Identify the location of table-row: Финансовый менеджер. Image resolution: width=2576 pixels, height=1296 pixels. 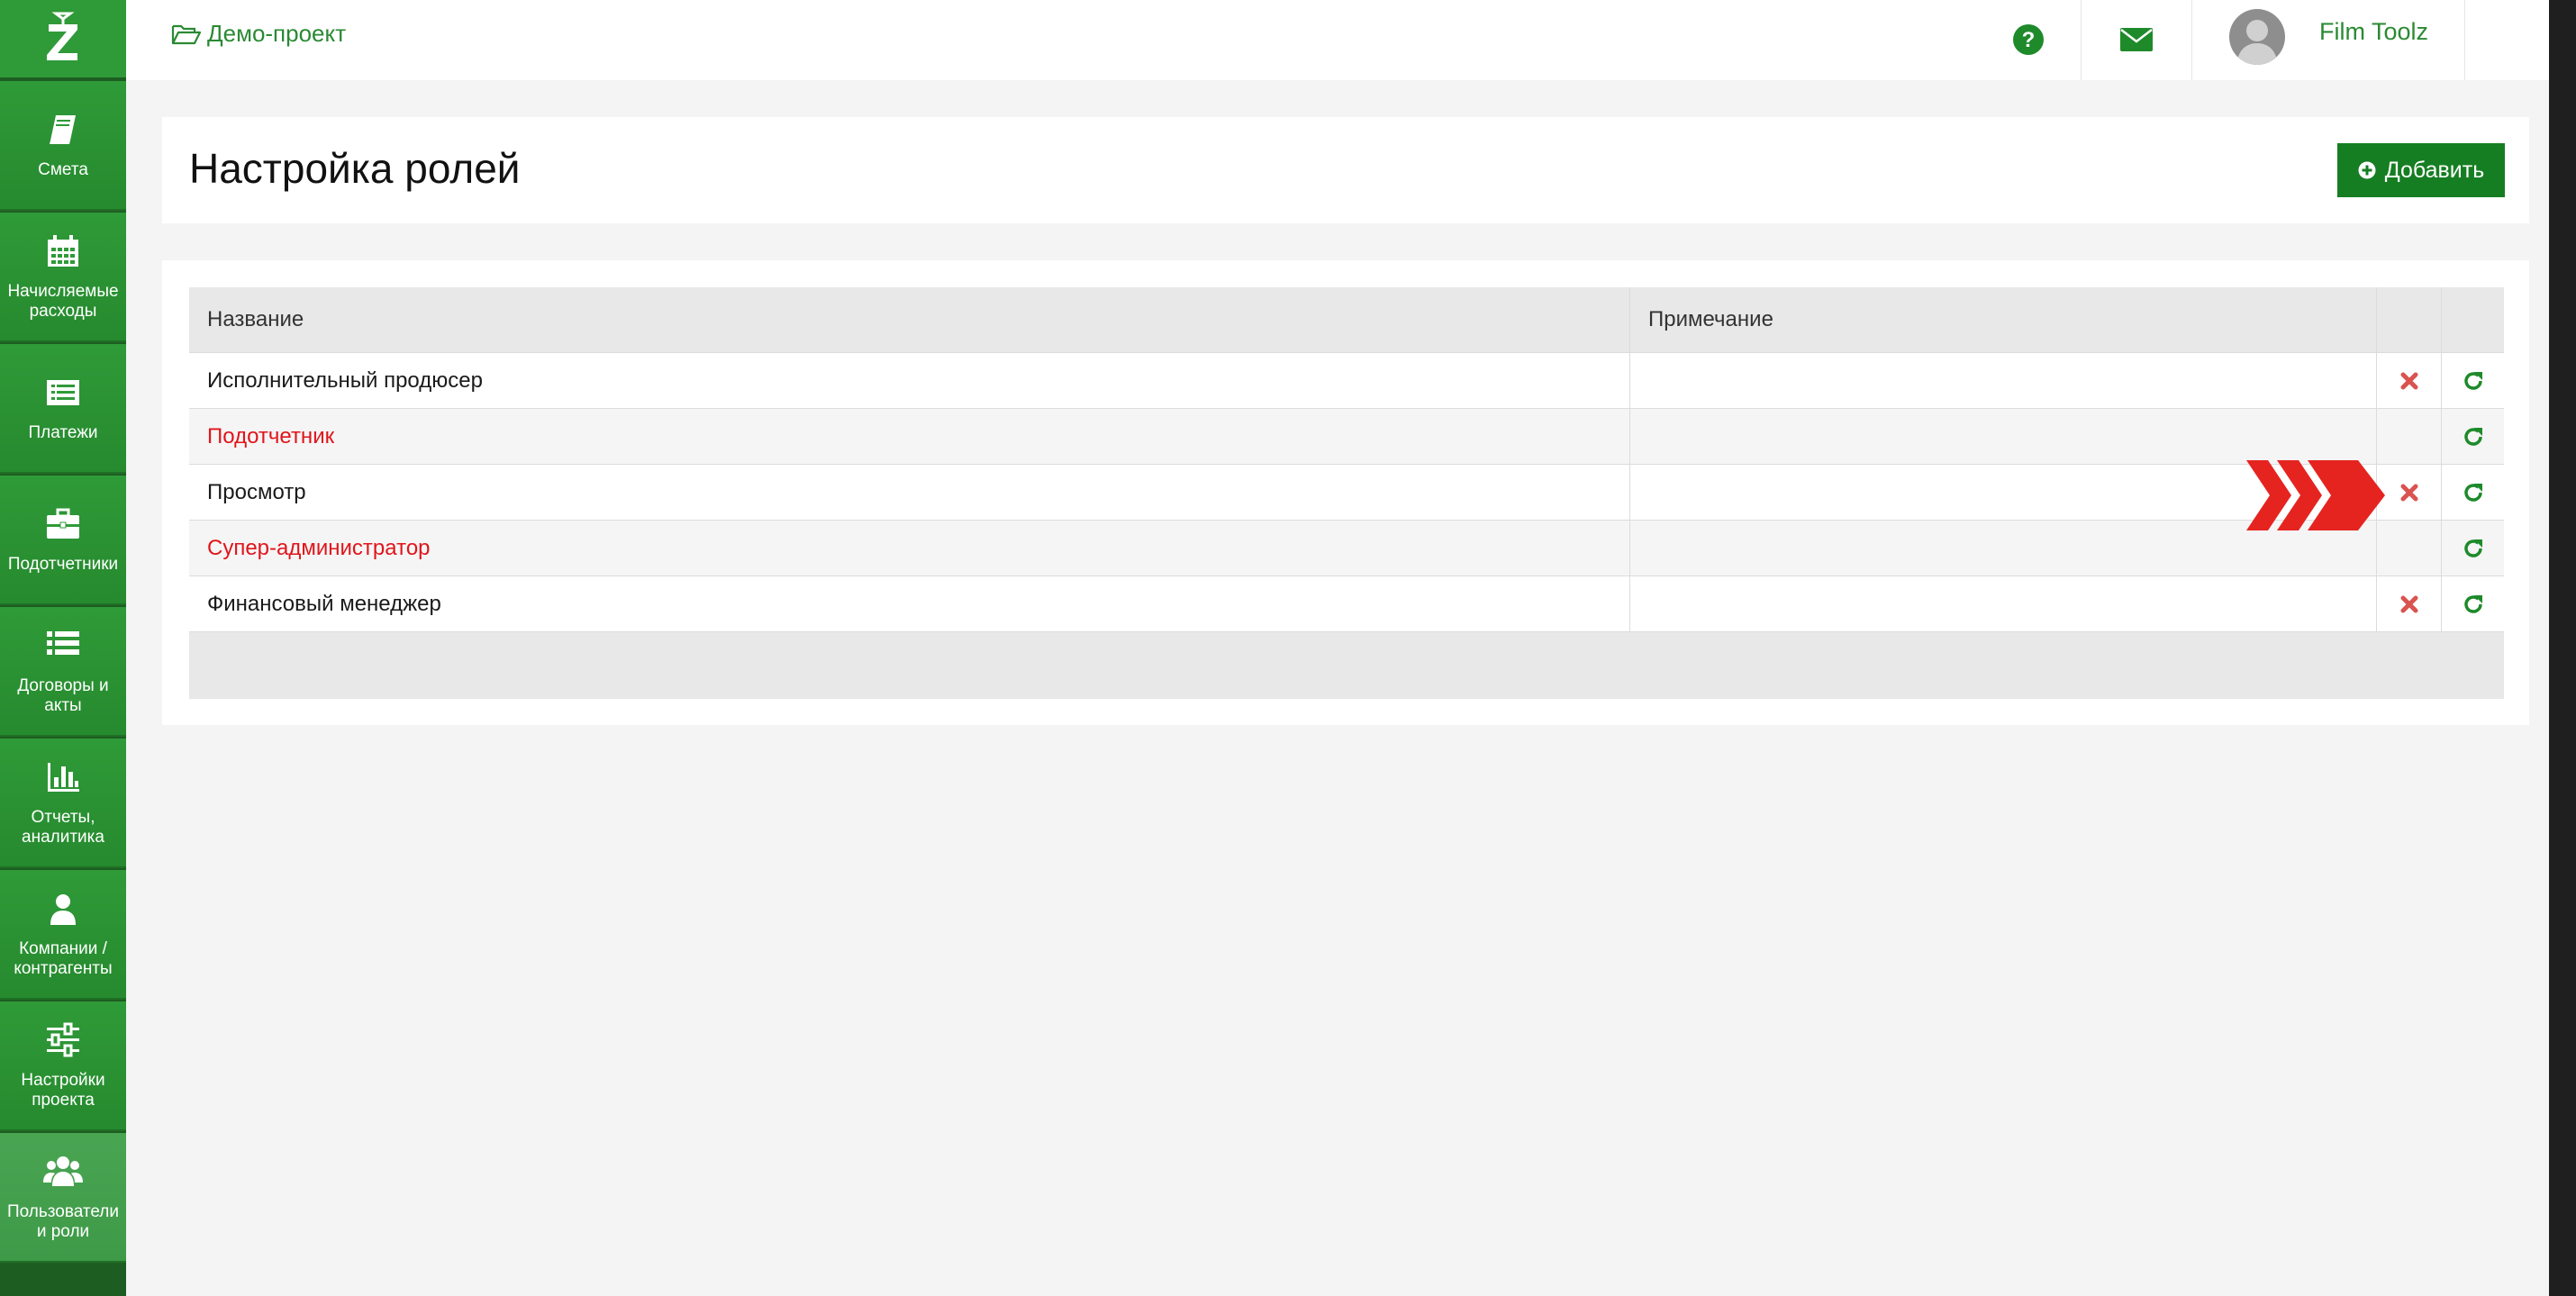
(1346, 604).